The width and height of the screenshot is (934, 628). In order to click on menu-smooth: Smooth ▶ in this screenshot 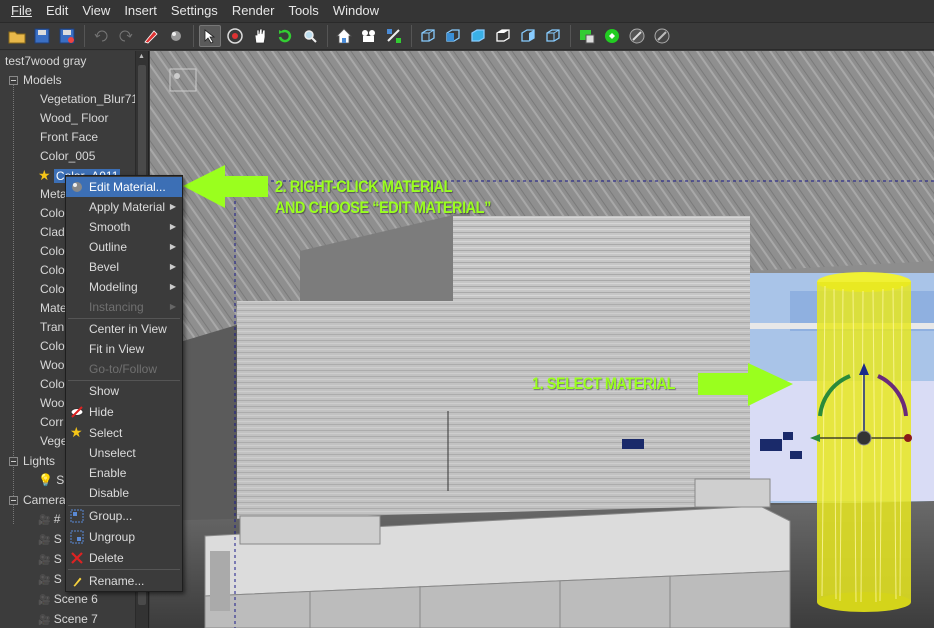, I will do `click(124, 227)`.